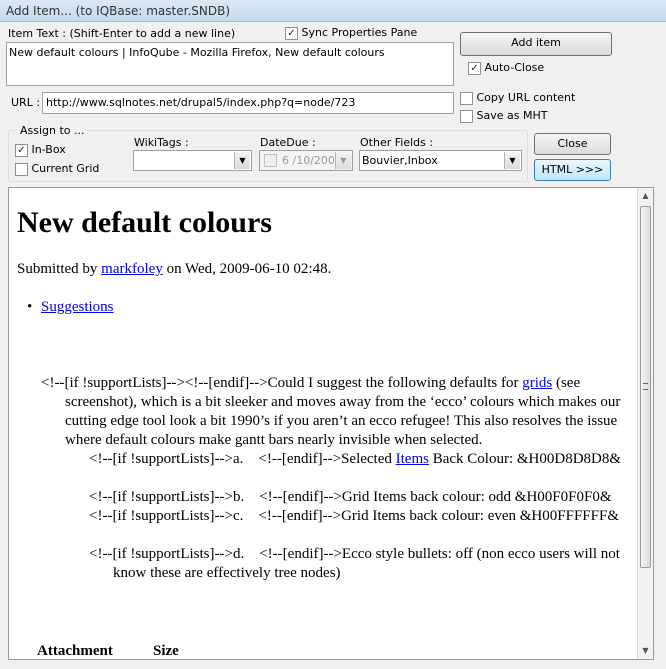 The width and height of the screenshot is (666, 669). What do you see at coordinates (397, 142) in the screenshot?
I see `other-fields-label: Other Fields :` at bounding box center [397, 142].